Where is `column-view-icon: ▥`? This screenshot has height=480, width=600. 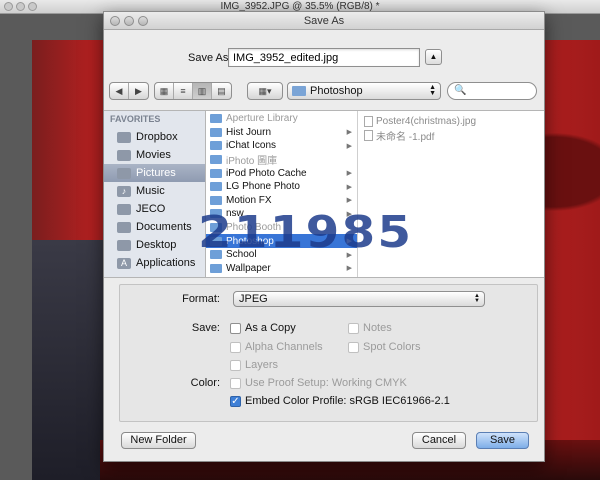
column-view-icon: ▥ is located at coordinates (202, 91).